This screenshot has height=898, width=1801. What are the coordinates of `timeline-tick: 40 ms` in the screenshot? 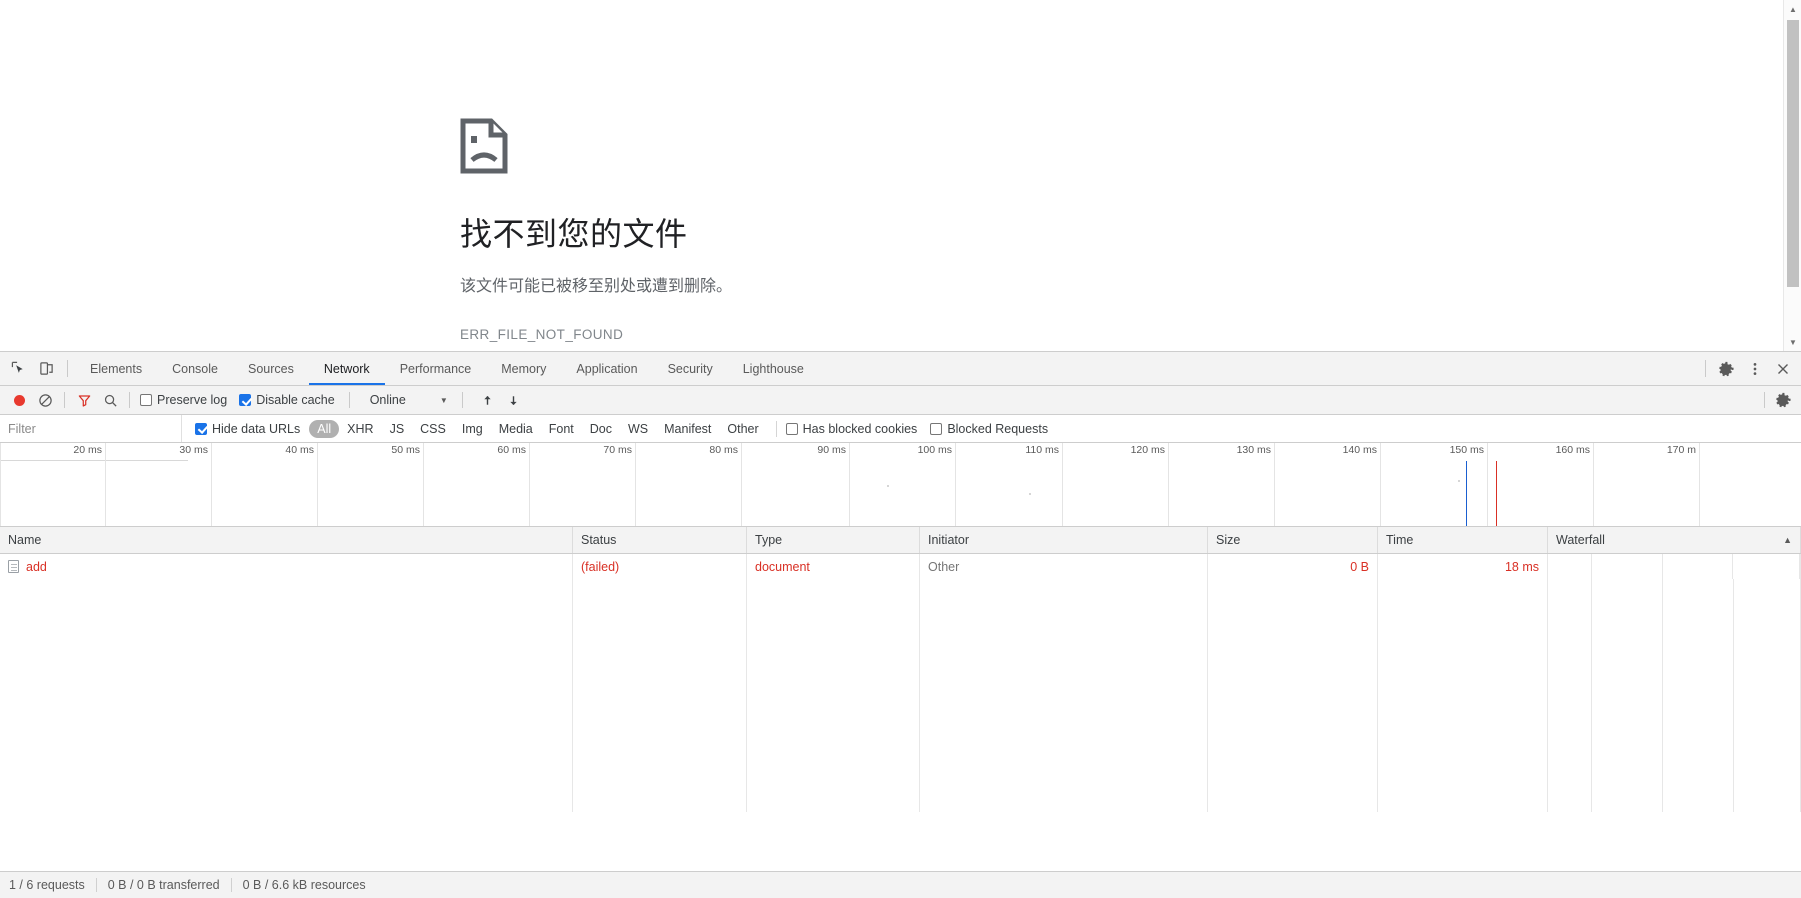 It's located at (301, 484).